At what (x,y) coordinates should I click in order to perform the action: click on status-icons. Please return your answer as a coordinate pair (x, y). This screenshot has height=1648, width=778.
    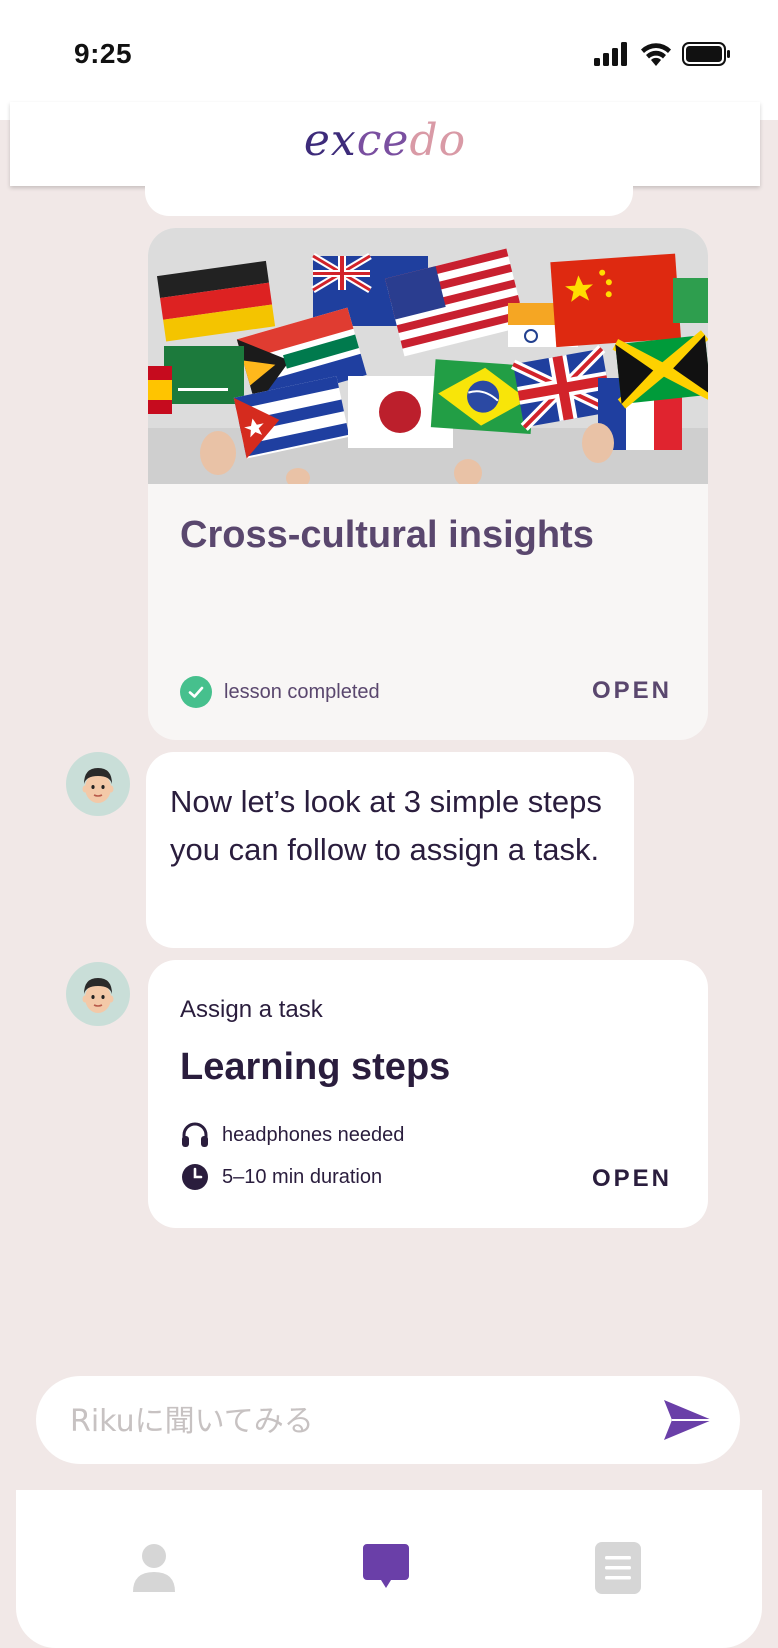
    Looking at the image, I should click on (663, 54).